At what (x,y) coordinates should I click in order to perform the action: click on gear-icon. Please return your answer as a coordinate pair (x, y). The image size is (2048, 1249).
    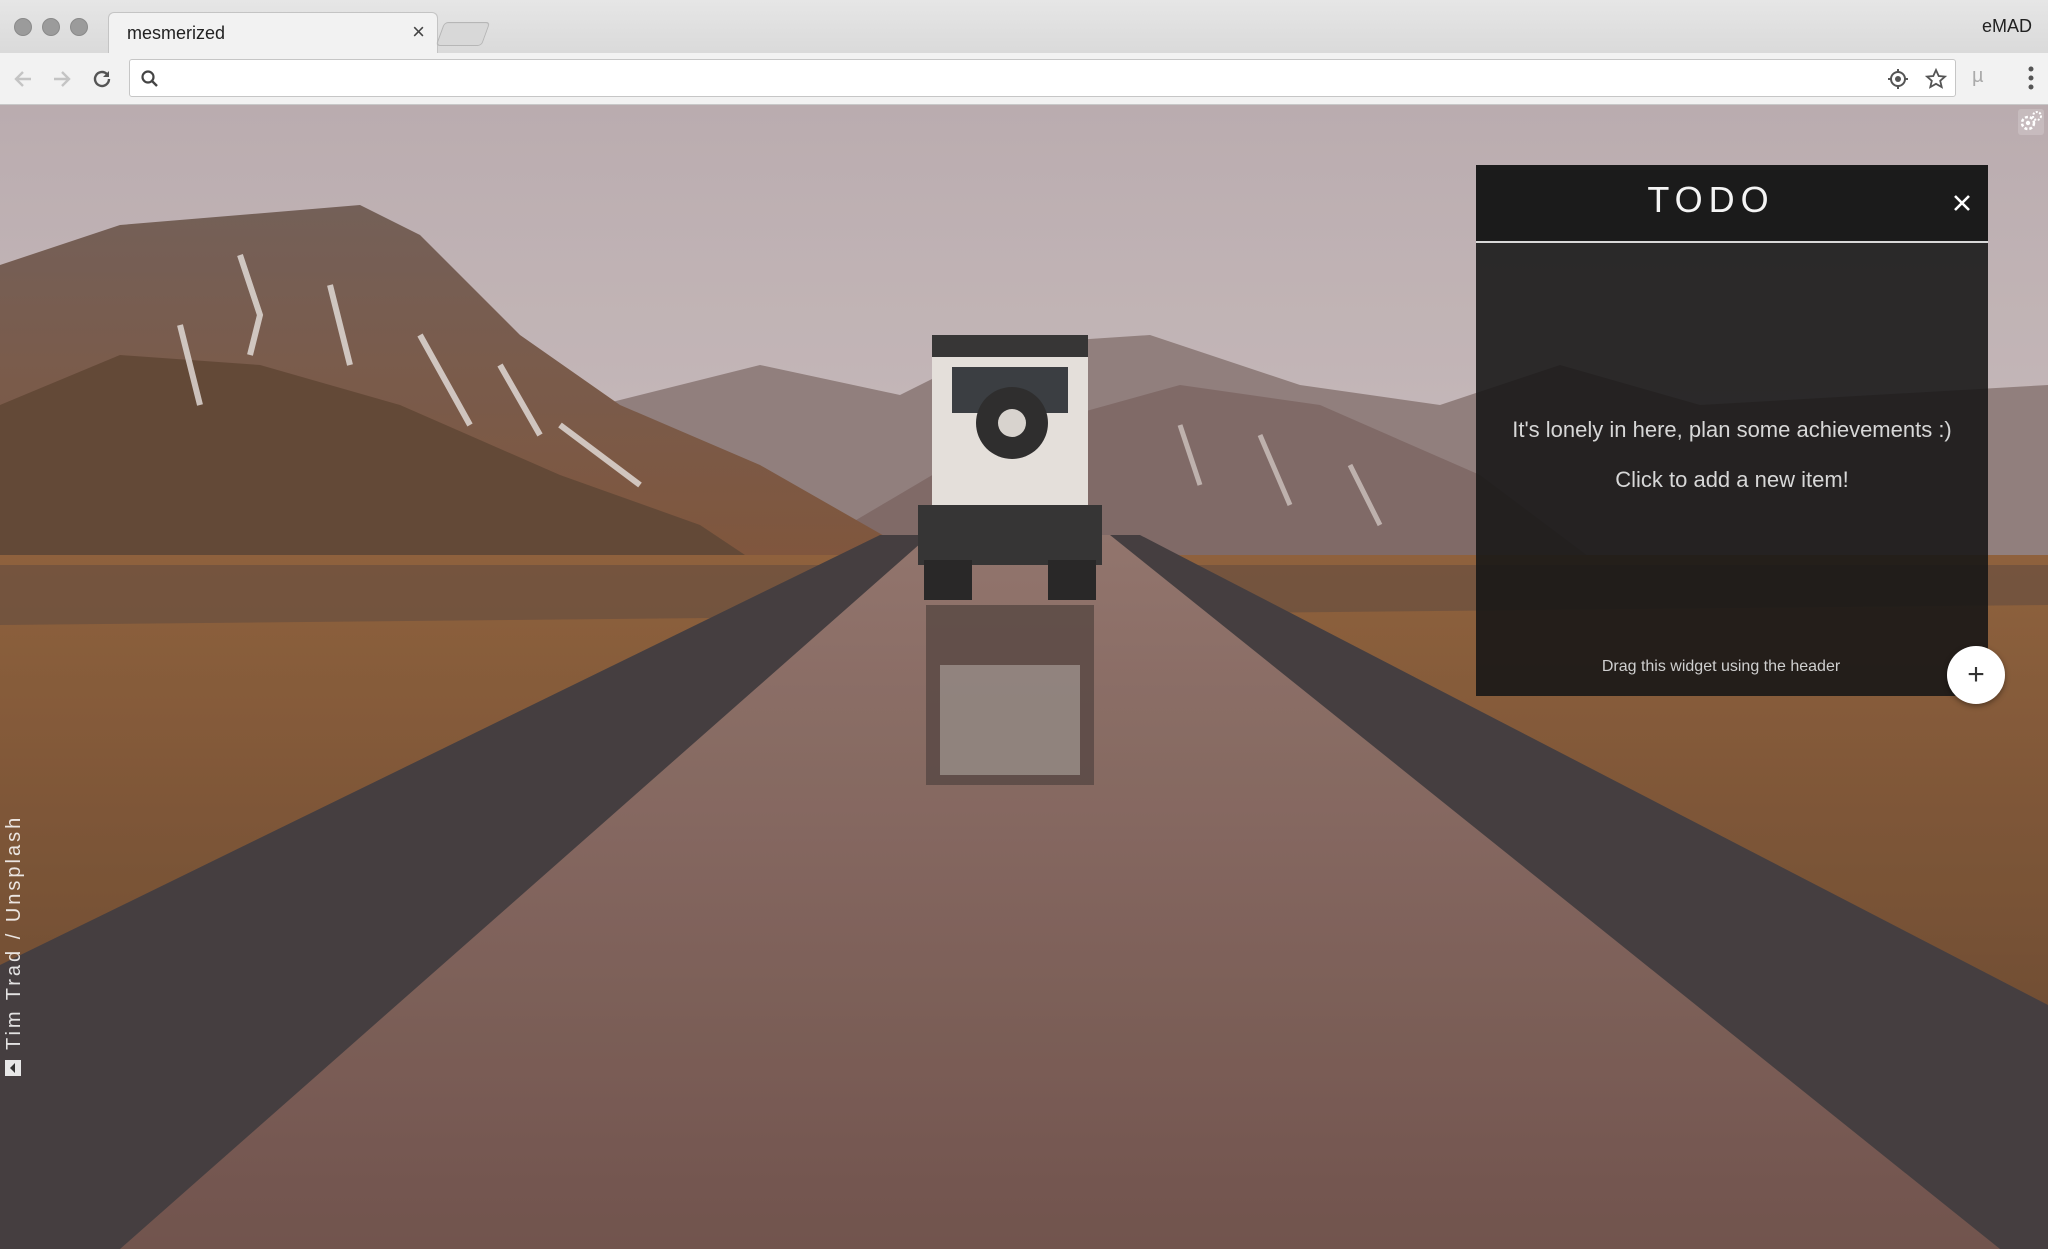
    Looking at the image, I should click on (2031, 121).